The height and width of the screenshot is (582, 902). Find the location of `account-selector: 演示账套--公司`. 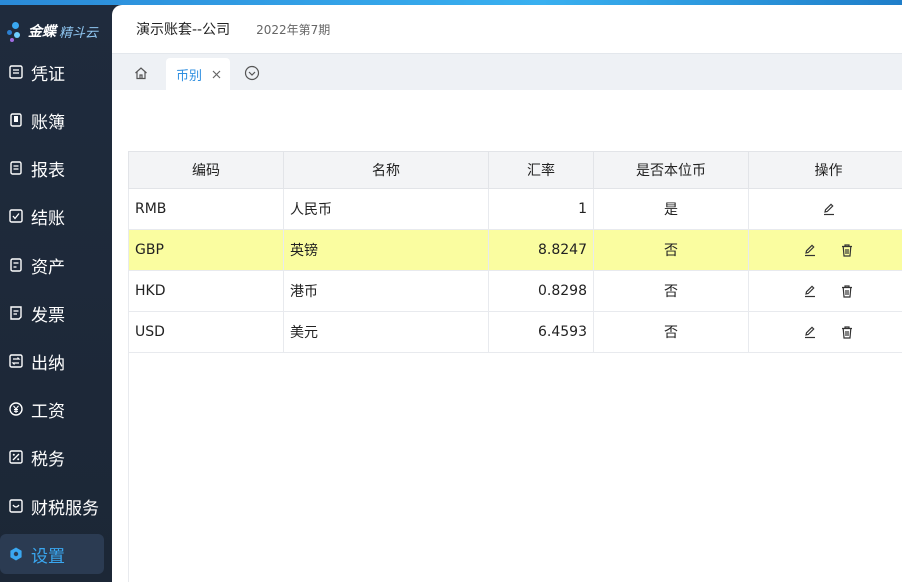

account-selector: 演示账套--公司 is located at coordinates (183, 29).